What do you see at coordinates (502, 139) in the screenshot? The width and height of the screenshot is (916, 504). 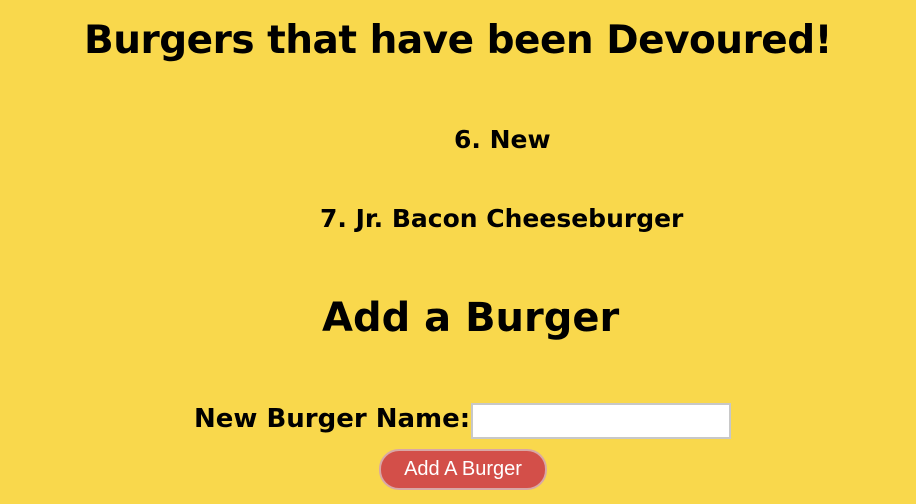 I see `devoured-burger-item: 6. New` at bounding box center [502, 139].